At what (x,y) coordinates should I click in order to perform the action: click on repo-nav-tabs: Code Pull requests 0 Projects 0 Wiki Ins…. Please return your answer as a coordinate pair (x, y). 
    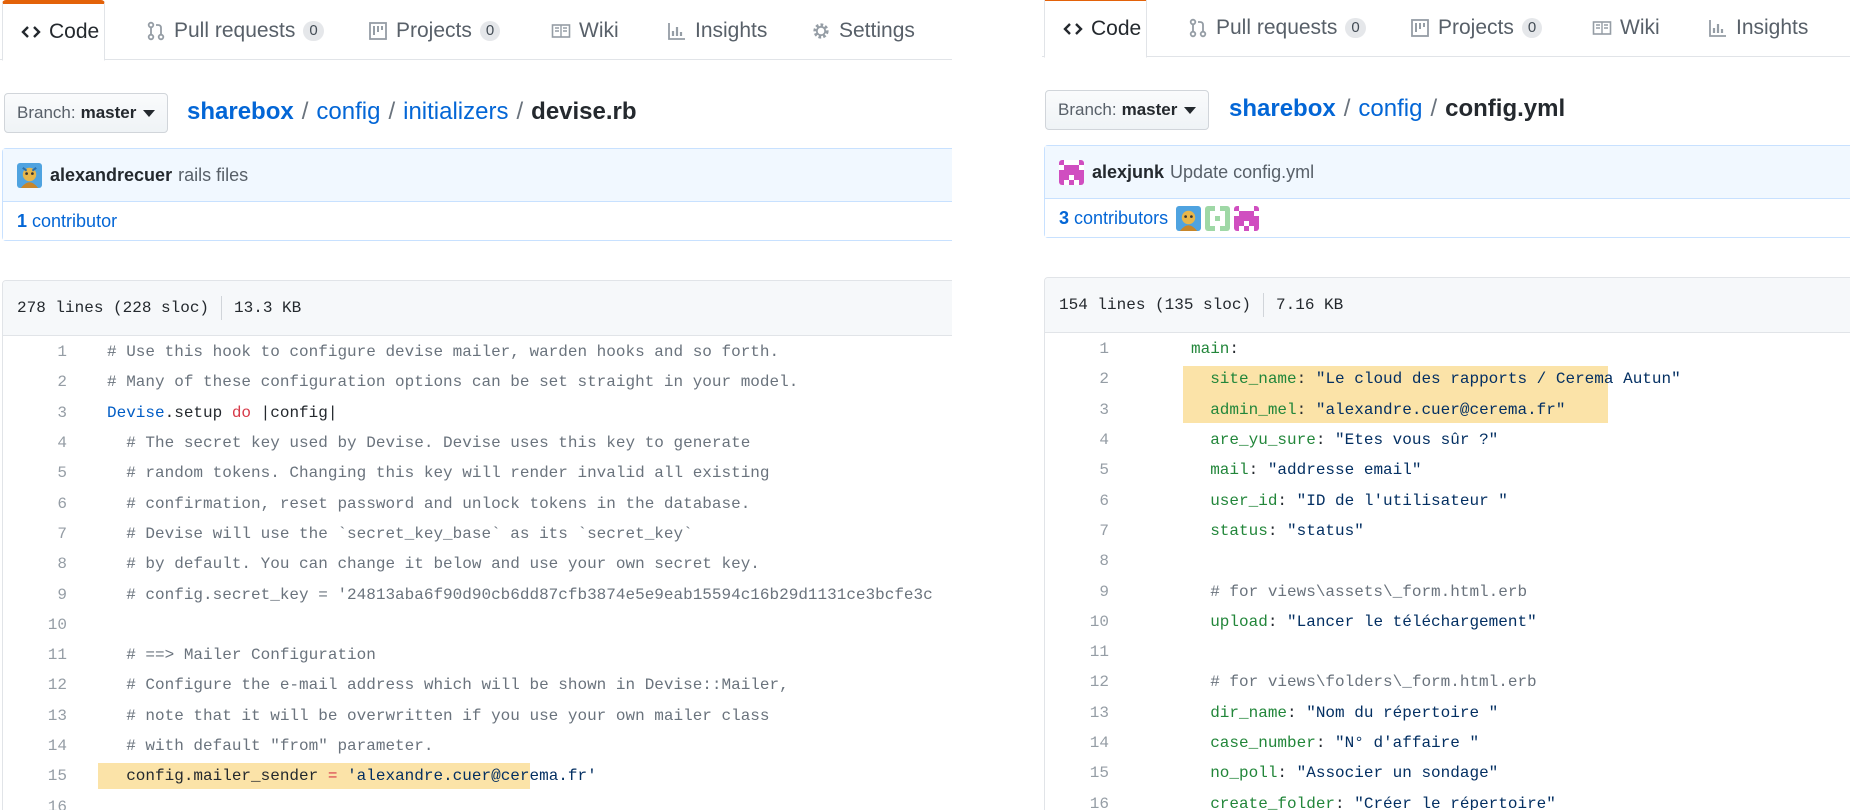
    Looking at the image, I should click on (476, 30).